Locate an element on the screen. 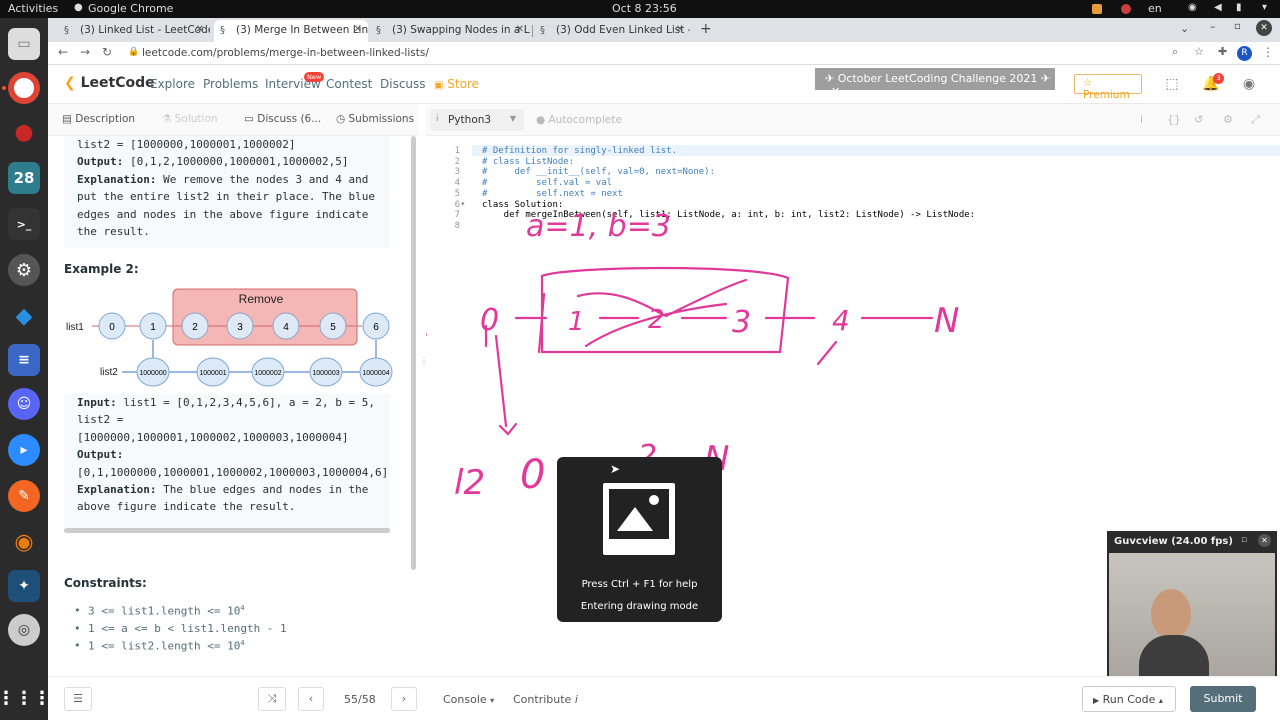 The width and height of the screenshot is (1280, 720). webcam-close-icon: ✕ is located at coordinates (1264, 540).